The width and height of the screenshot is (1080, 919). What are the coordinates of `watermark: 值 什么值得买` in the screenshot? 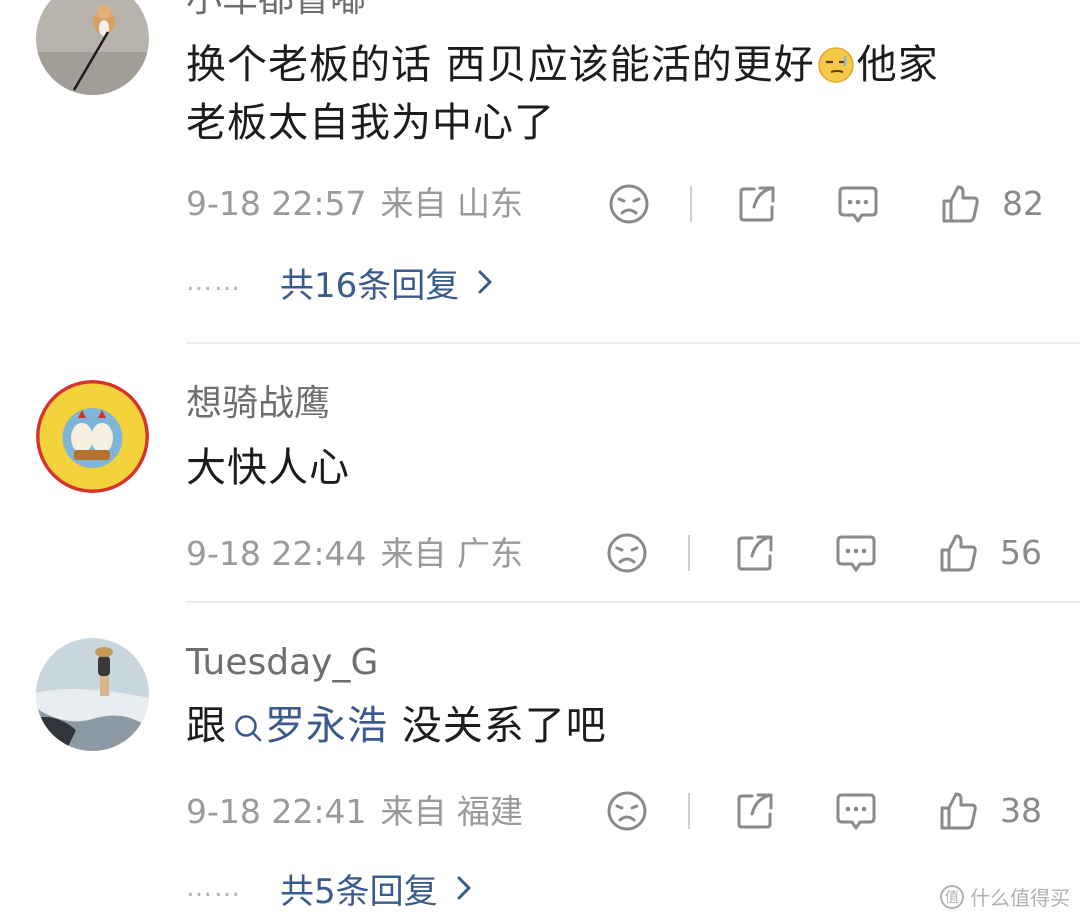 It's located at (1005, 896).